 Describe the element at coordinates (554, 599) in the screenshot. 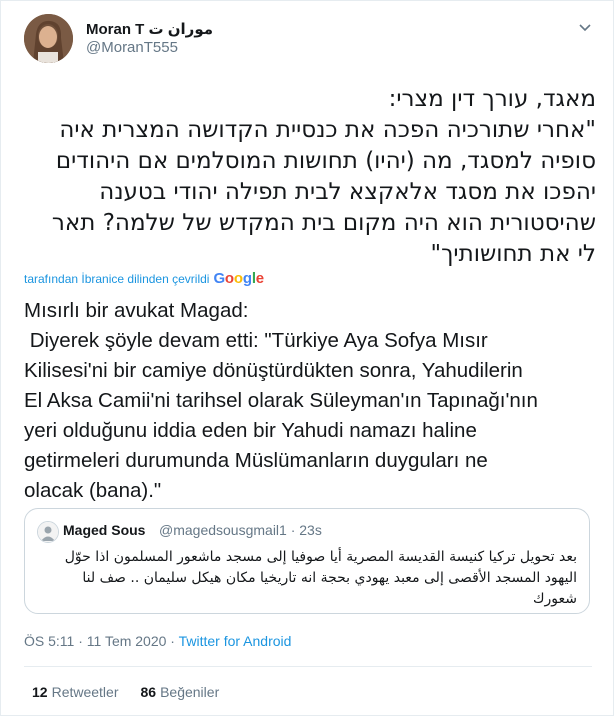

I see `quoted-line: شعورك` at that location.